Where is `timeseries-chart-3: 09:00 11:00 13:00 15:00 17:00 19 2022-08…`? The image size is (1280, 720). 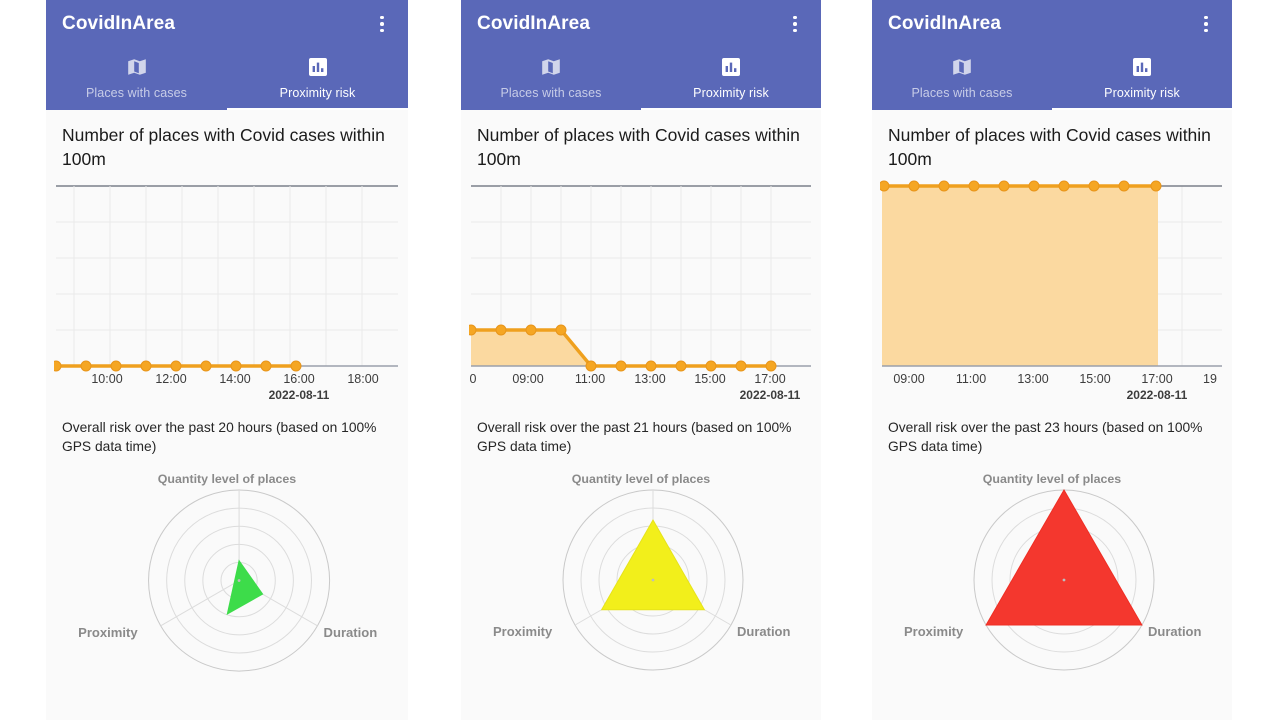 timeseries-chart-3: 09:00 11:00 13:00 15:00 17:00 19 2022-08… is located at coordinates (1052, 290).